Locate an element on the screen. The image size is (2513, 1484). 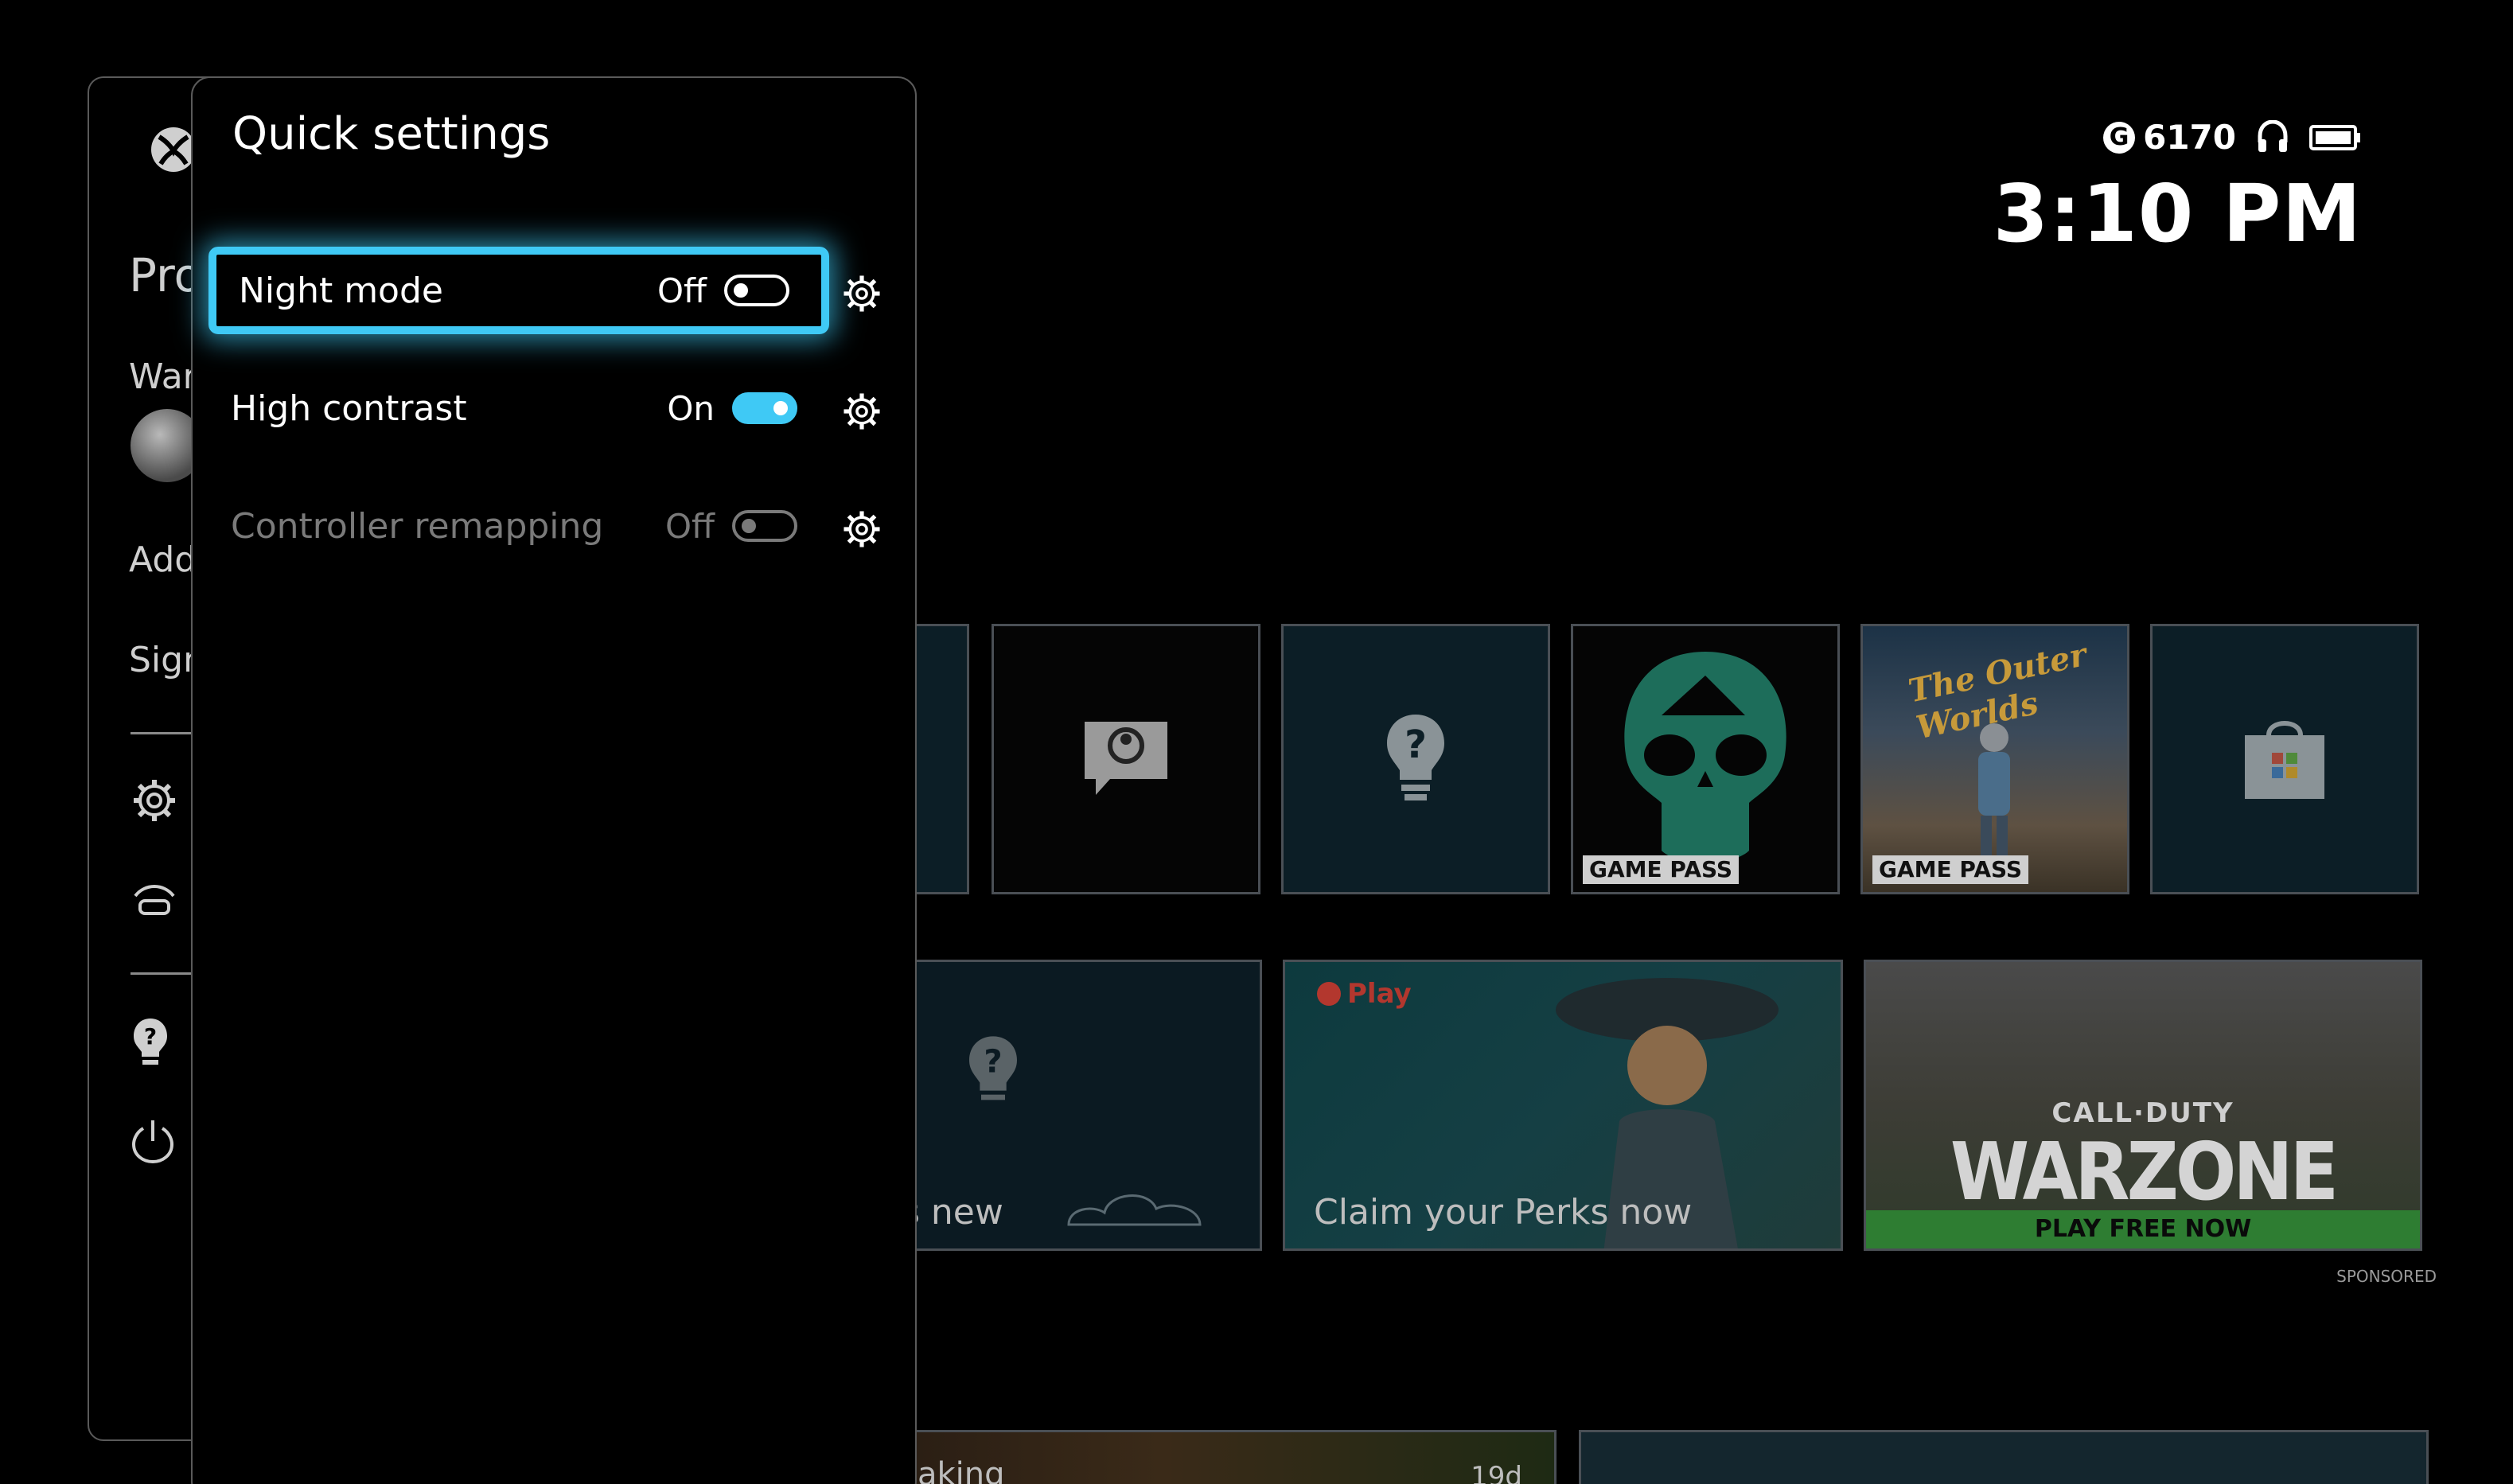
perks-tile: Play Claim your Perks now is located at coordinates (1563, 1105).